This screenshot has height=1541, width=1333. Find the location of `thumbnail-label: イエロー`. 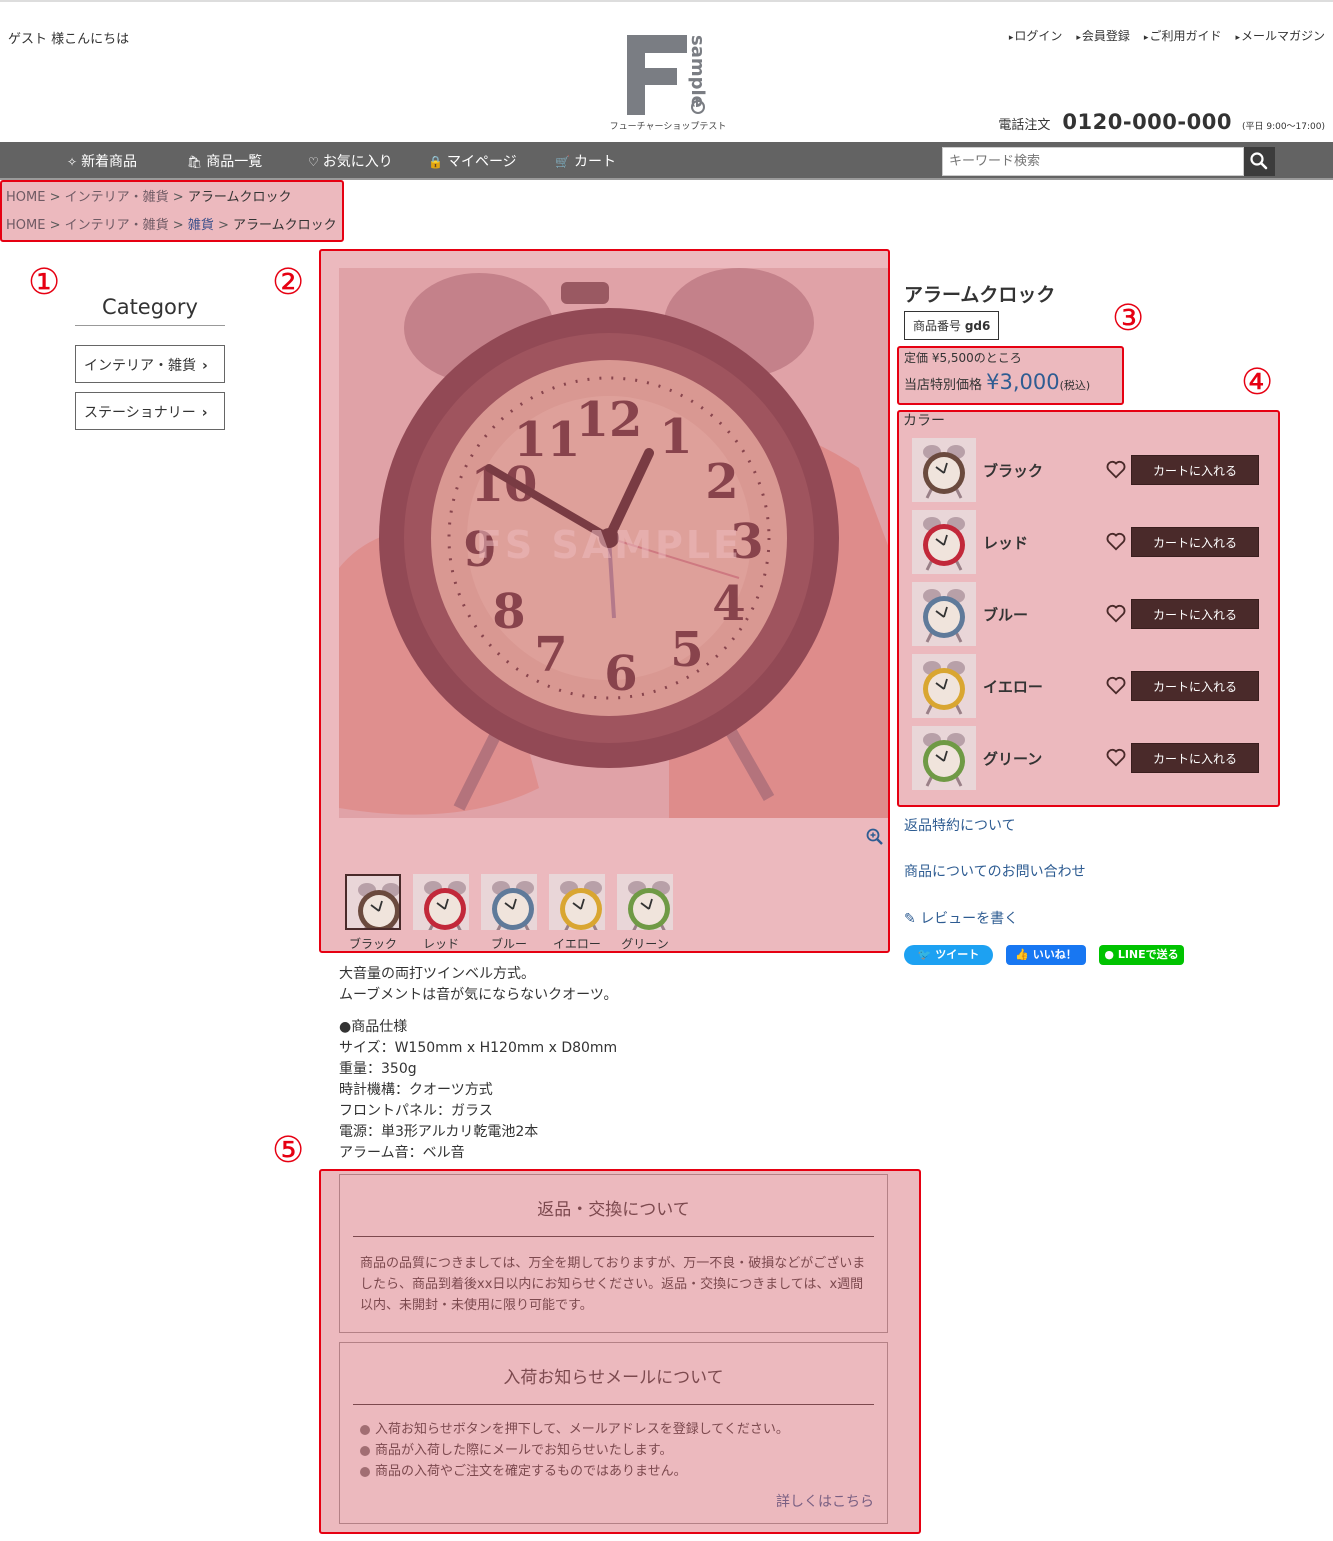

thumbnail-label: イエロー is located at coordinates (577, 944).